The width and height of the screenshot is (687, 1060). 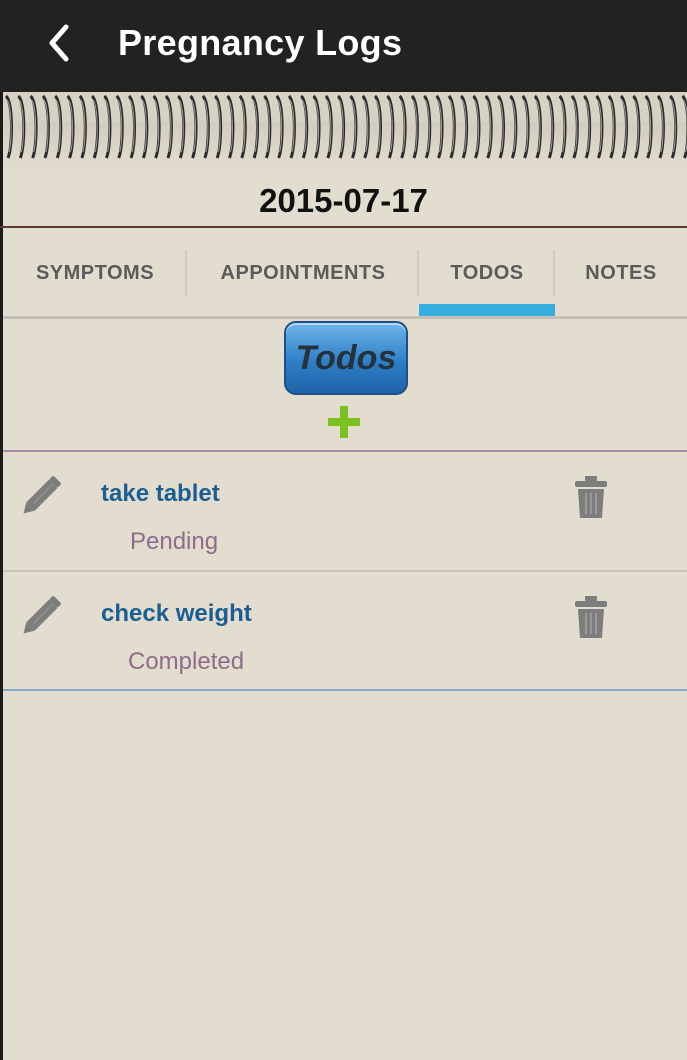 I want to click on todo-status: Completed, so click(x=186, y=661).